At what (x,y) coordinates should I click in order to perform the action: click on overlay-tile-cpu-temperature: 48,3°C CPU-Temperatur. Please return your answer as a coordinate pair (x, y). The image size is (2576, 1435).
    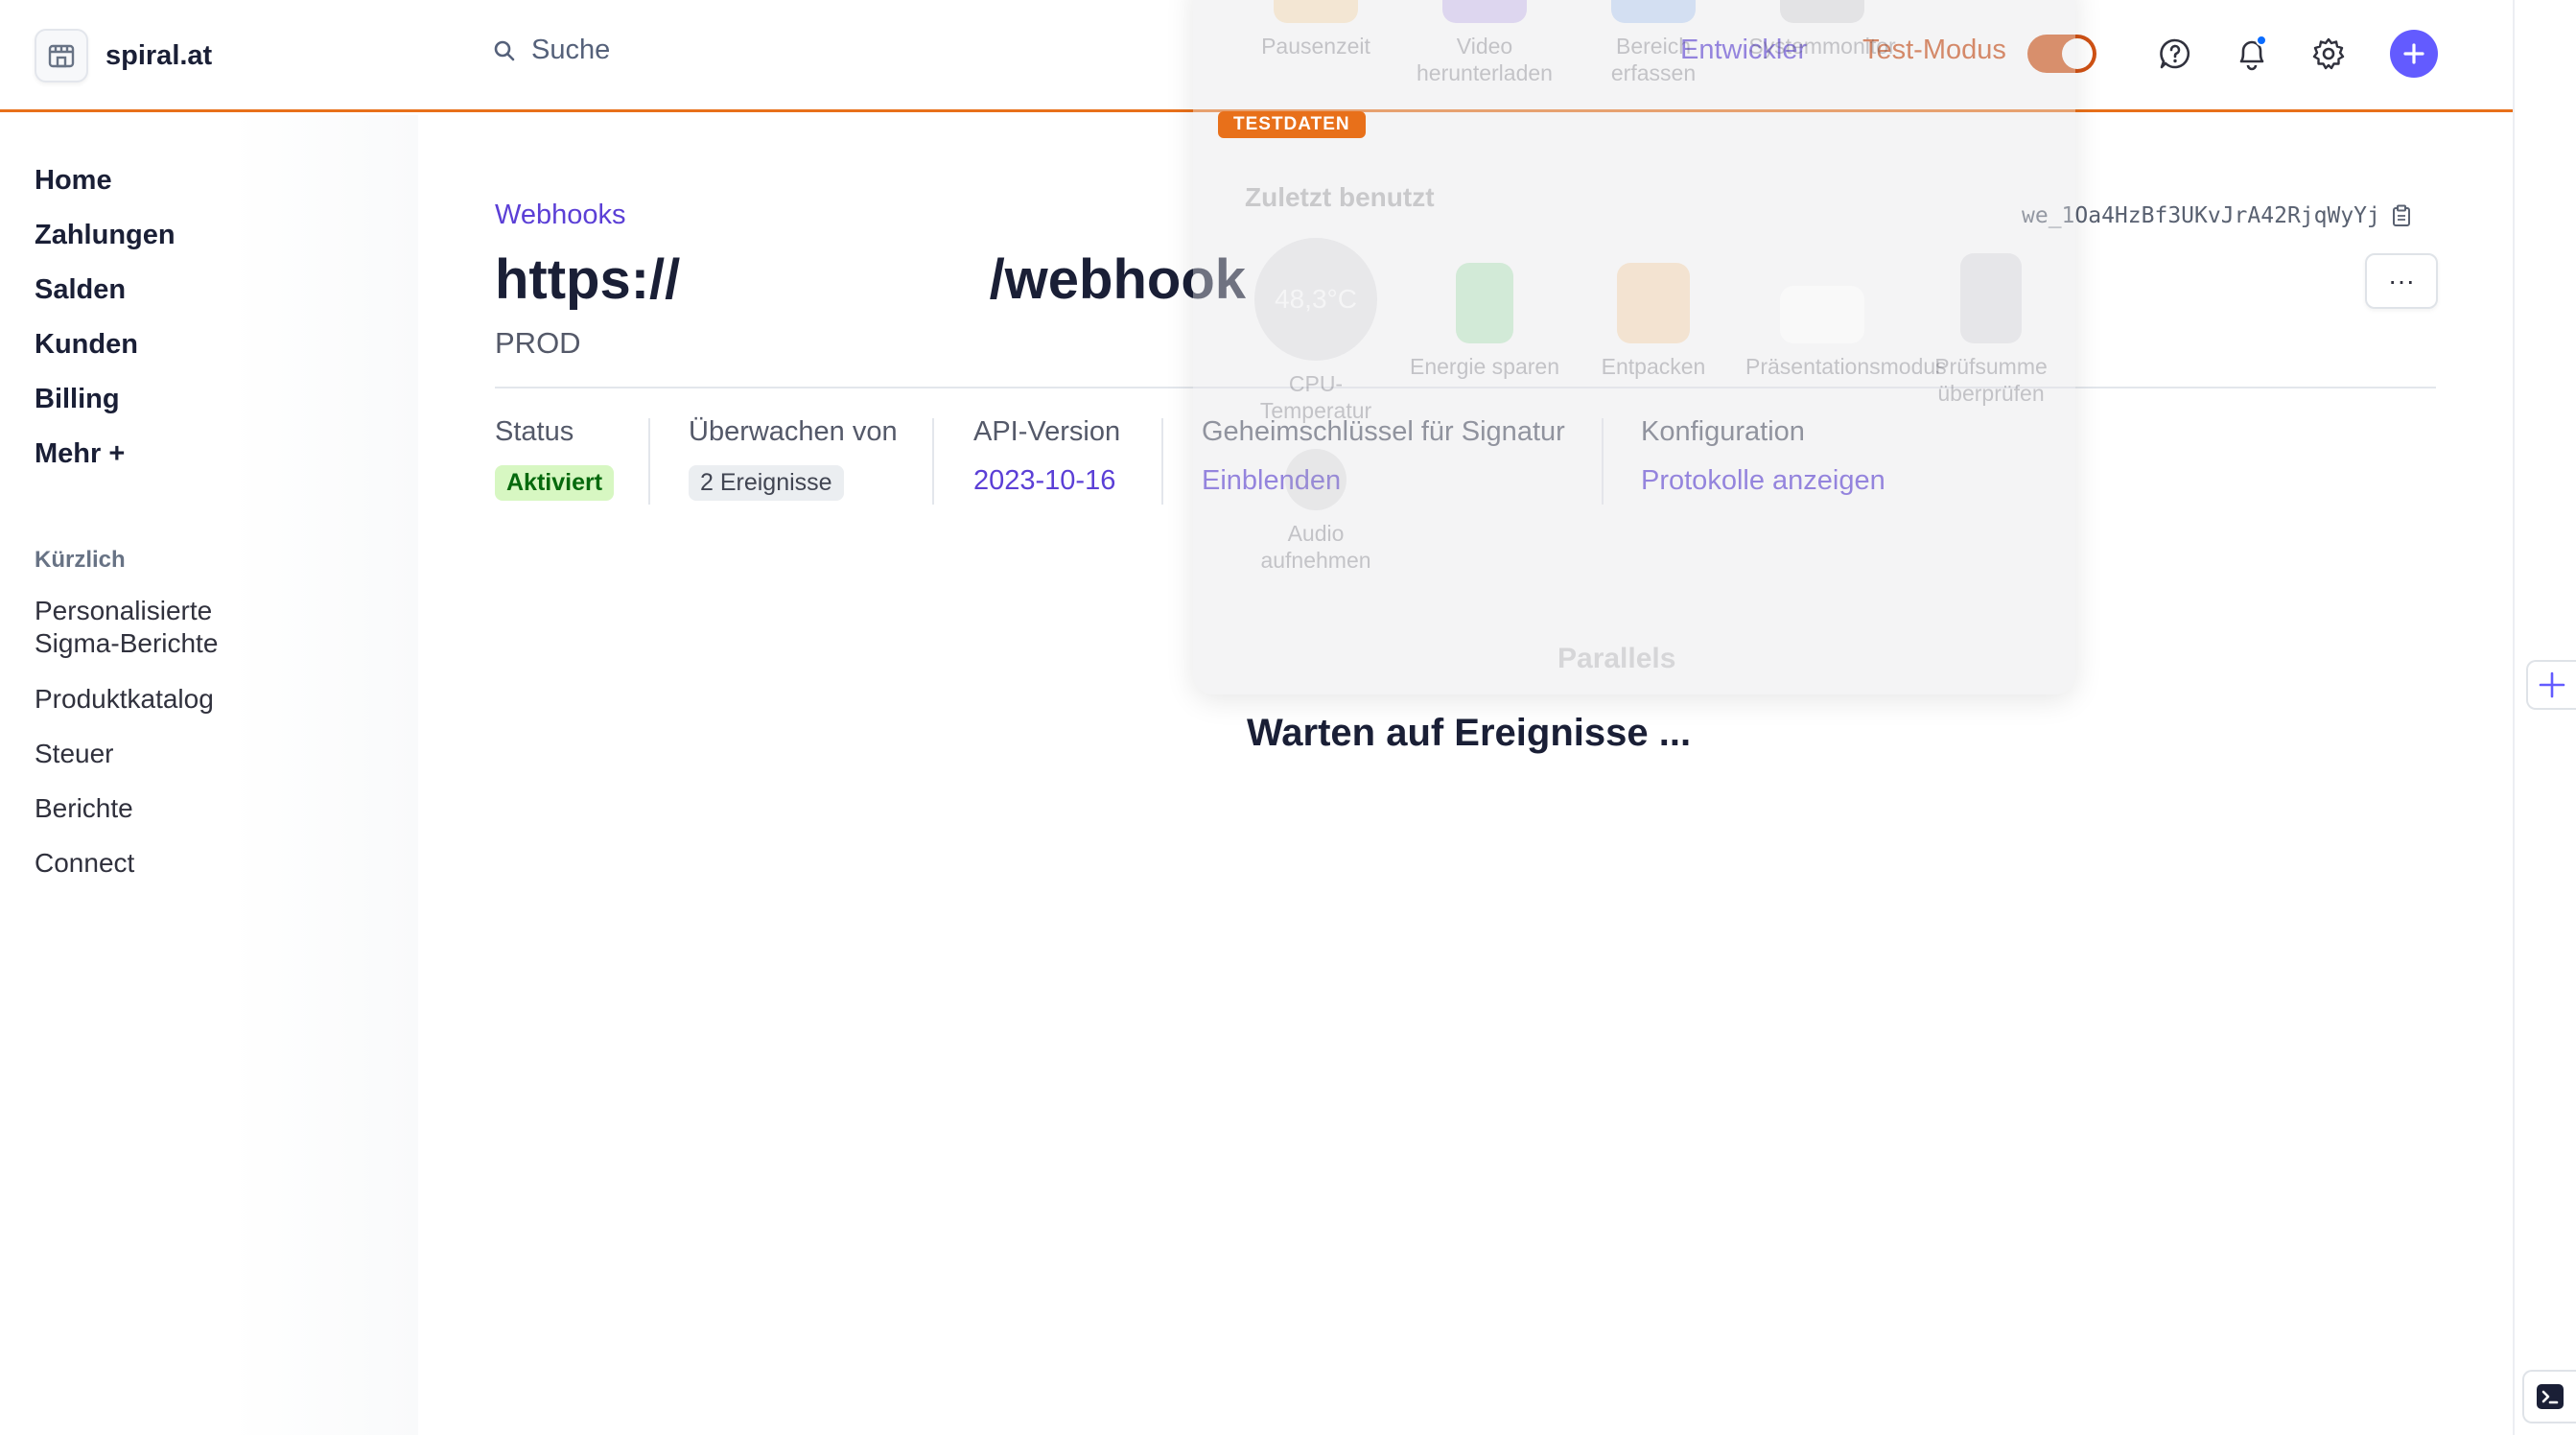
    Looking at the image, I should click on (1316, 331).